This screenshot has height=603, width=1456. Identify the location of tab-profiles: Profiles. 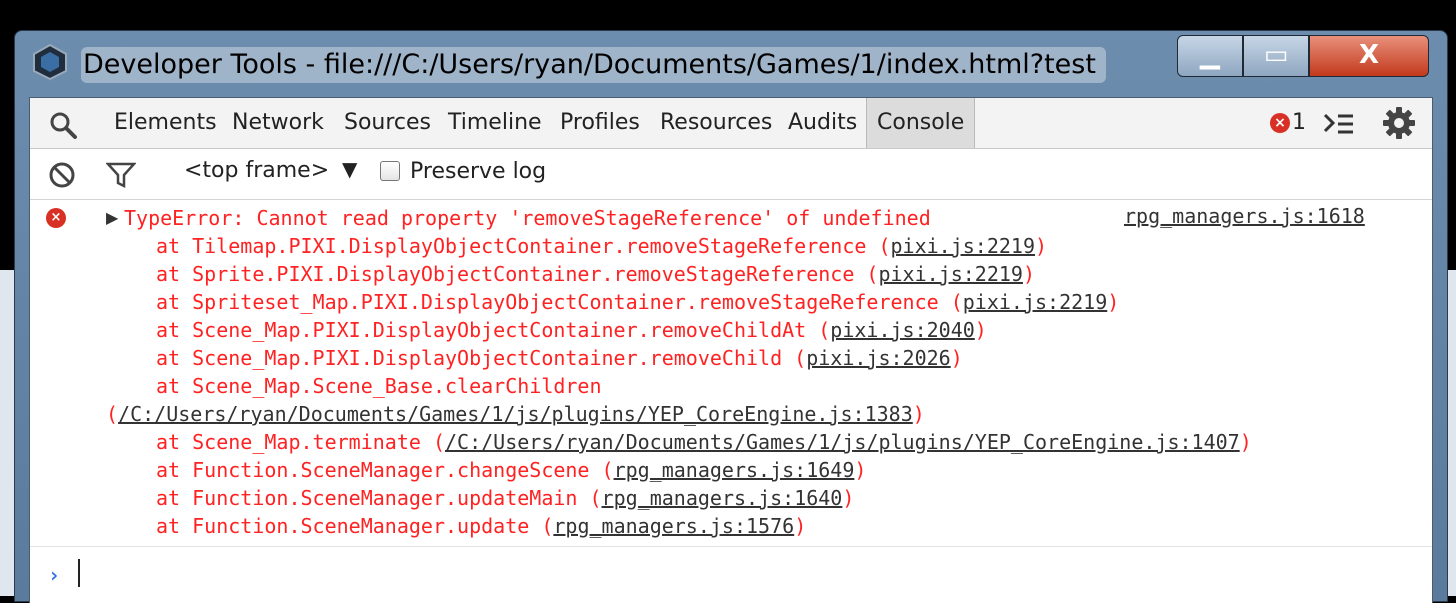
(600, 123).